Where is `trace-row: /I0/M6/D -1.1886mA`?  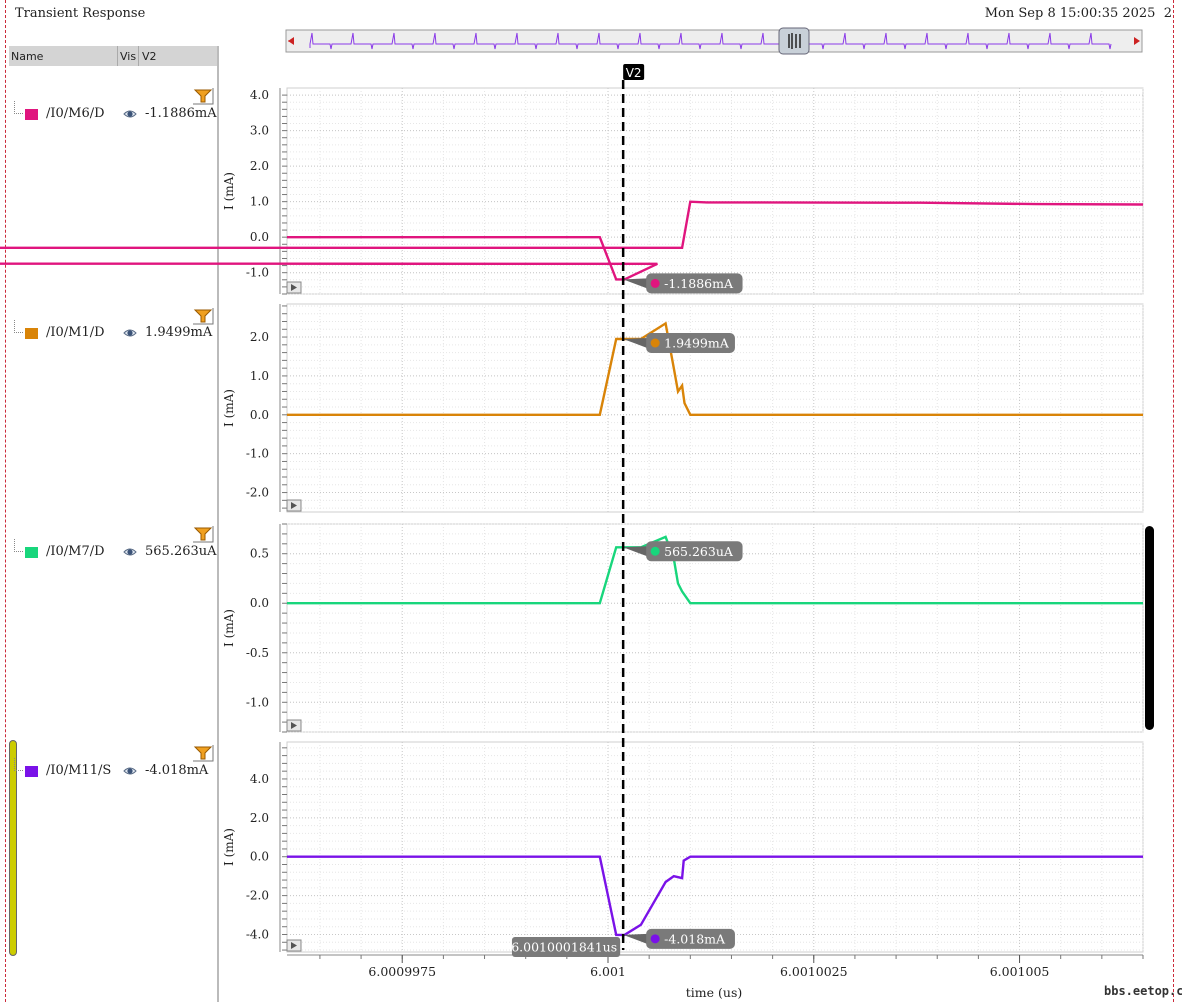 trace-row: /I0/M6/D -1.1886mA is located at coordinates (113, 113).